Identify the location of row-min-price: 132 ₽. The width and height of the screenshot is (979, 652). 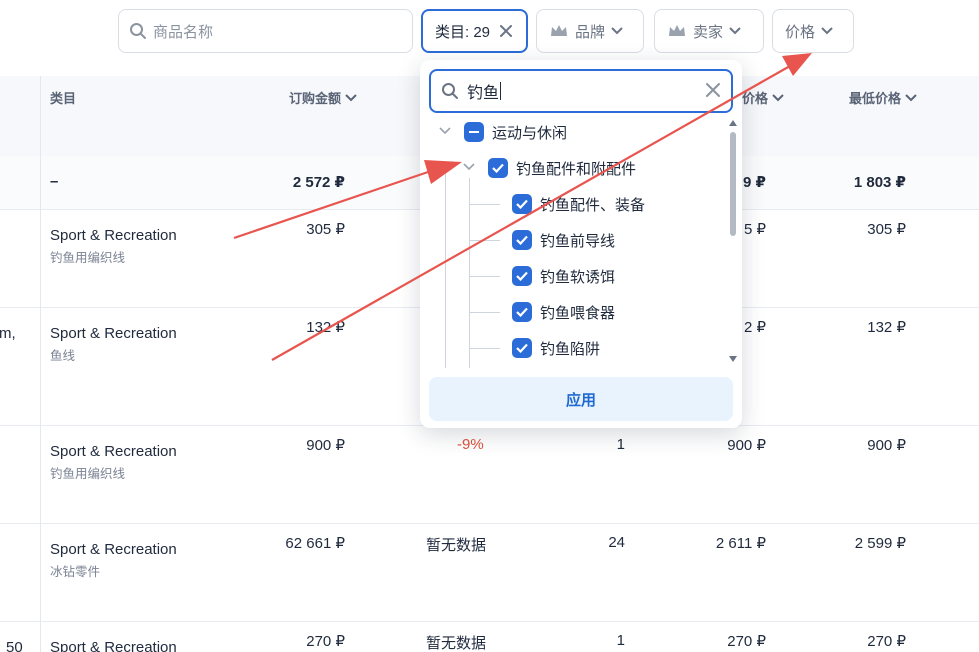
(886, 327).